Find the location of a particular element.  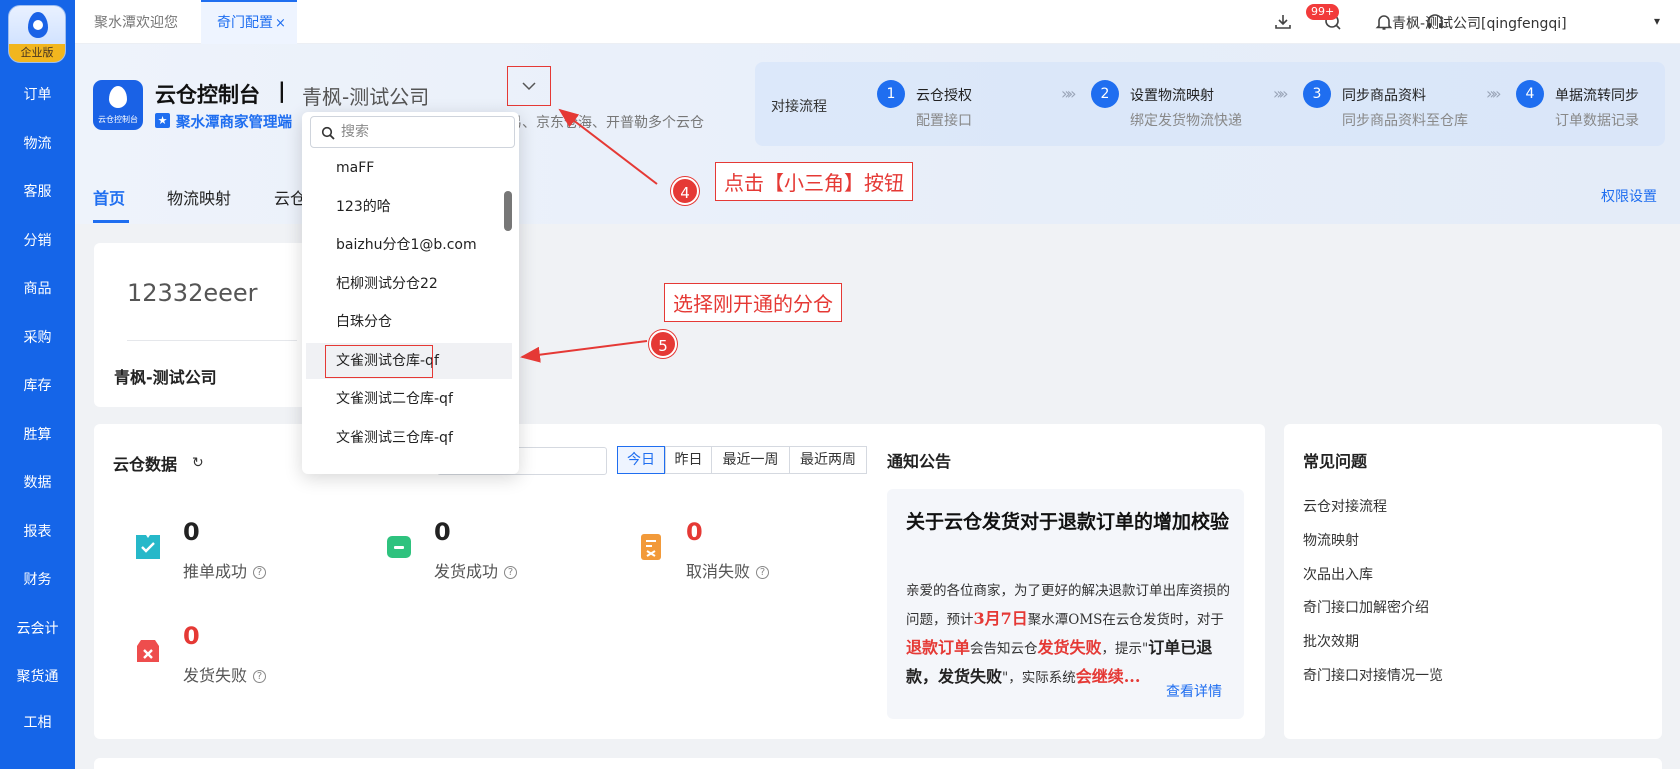

dropdown-option: 杞柳测试分仓22 is located at coordinates (409, 284).